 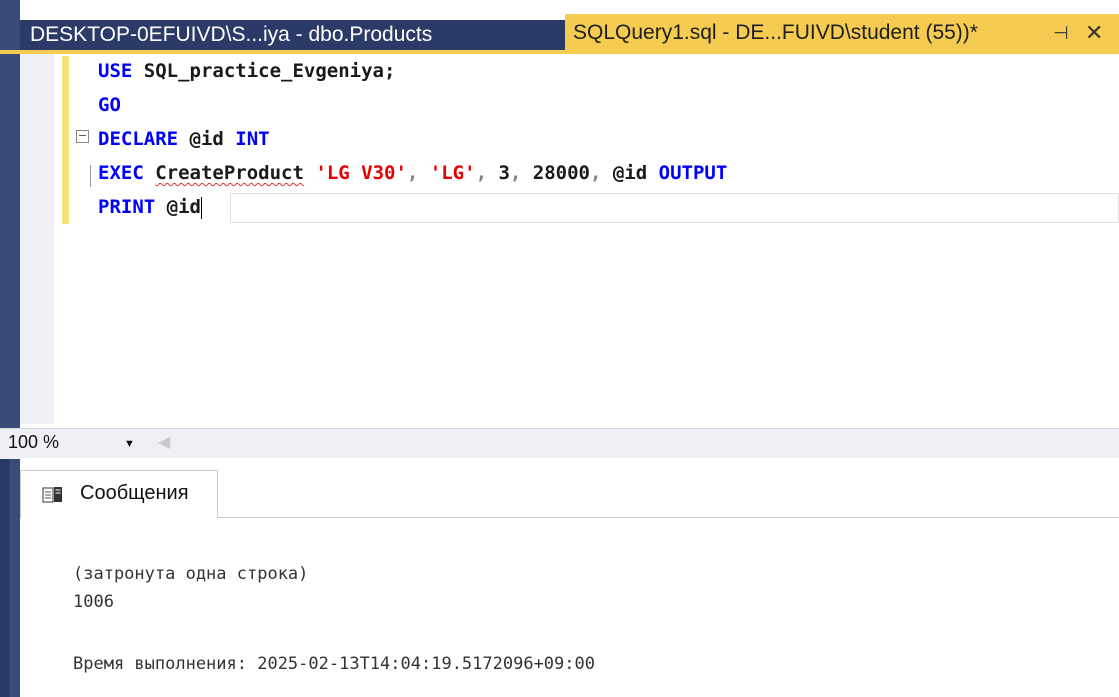 What do you see at coordinates (164, 442) in the screenshot?
I see `scroll-left-icon: ◀` at bounding box center [164, 442].